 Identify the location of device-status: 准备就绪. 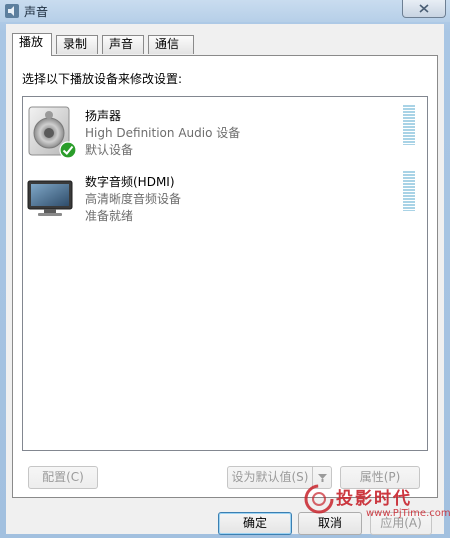
(109, 216).